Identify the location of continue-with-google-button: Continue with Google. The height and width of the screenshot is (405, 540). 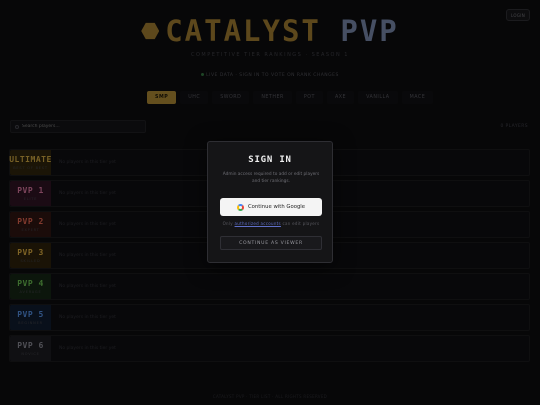
(271, 207).